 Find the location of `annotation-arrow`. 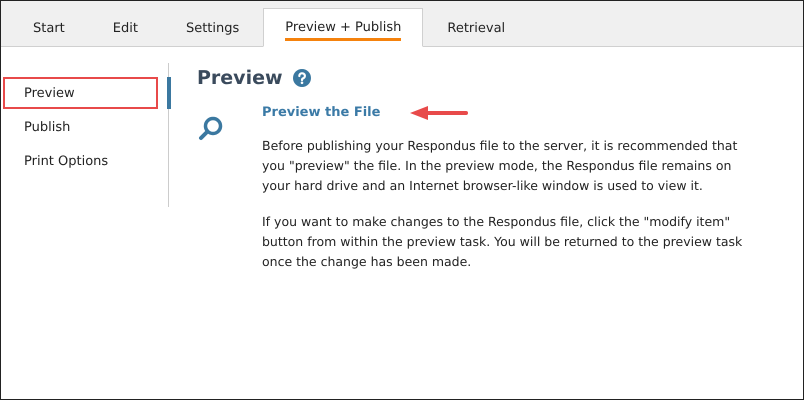

annotation-arrow is located at coordinates (439, 113).